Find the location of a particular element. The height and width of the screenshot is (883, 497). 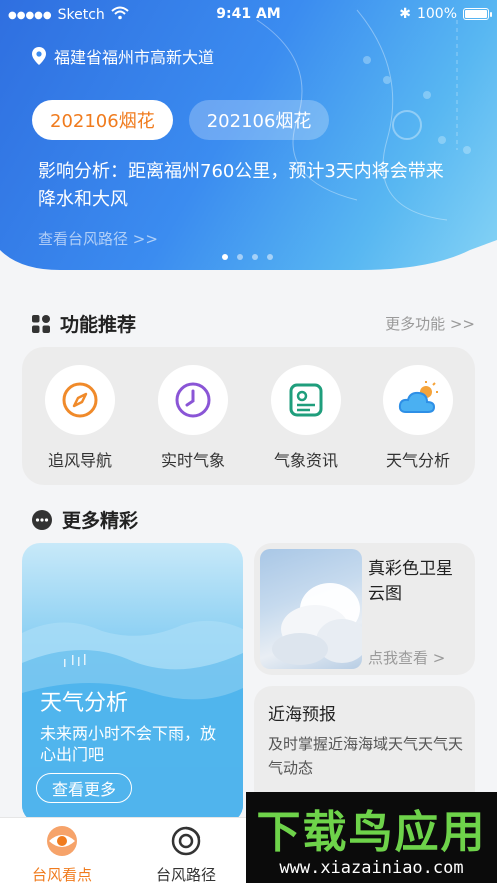

view-route-link: 查看台风路径 >> is located at coordinates (98, 238).